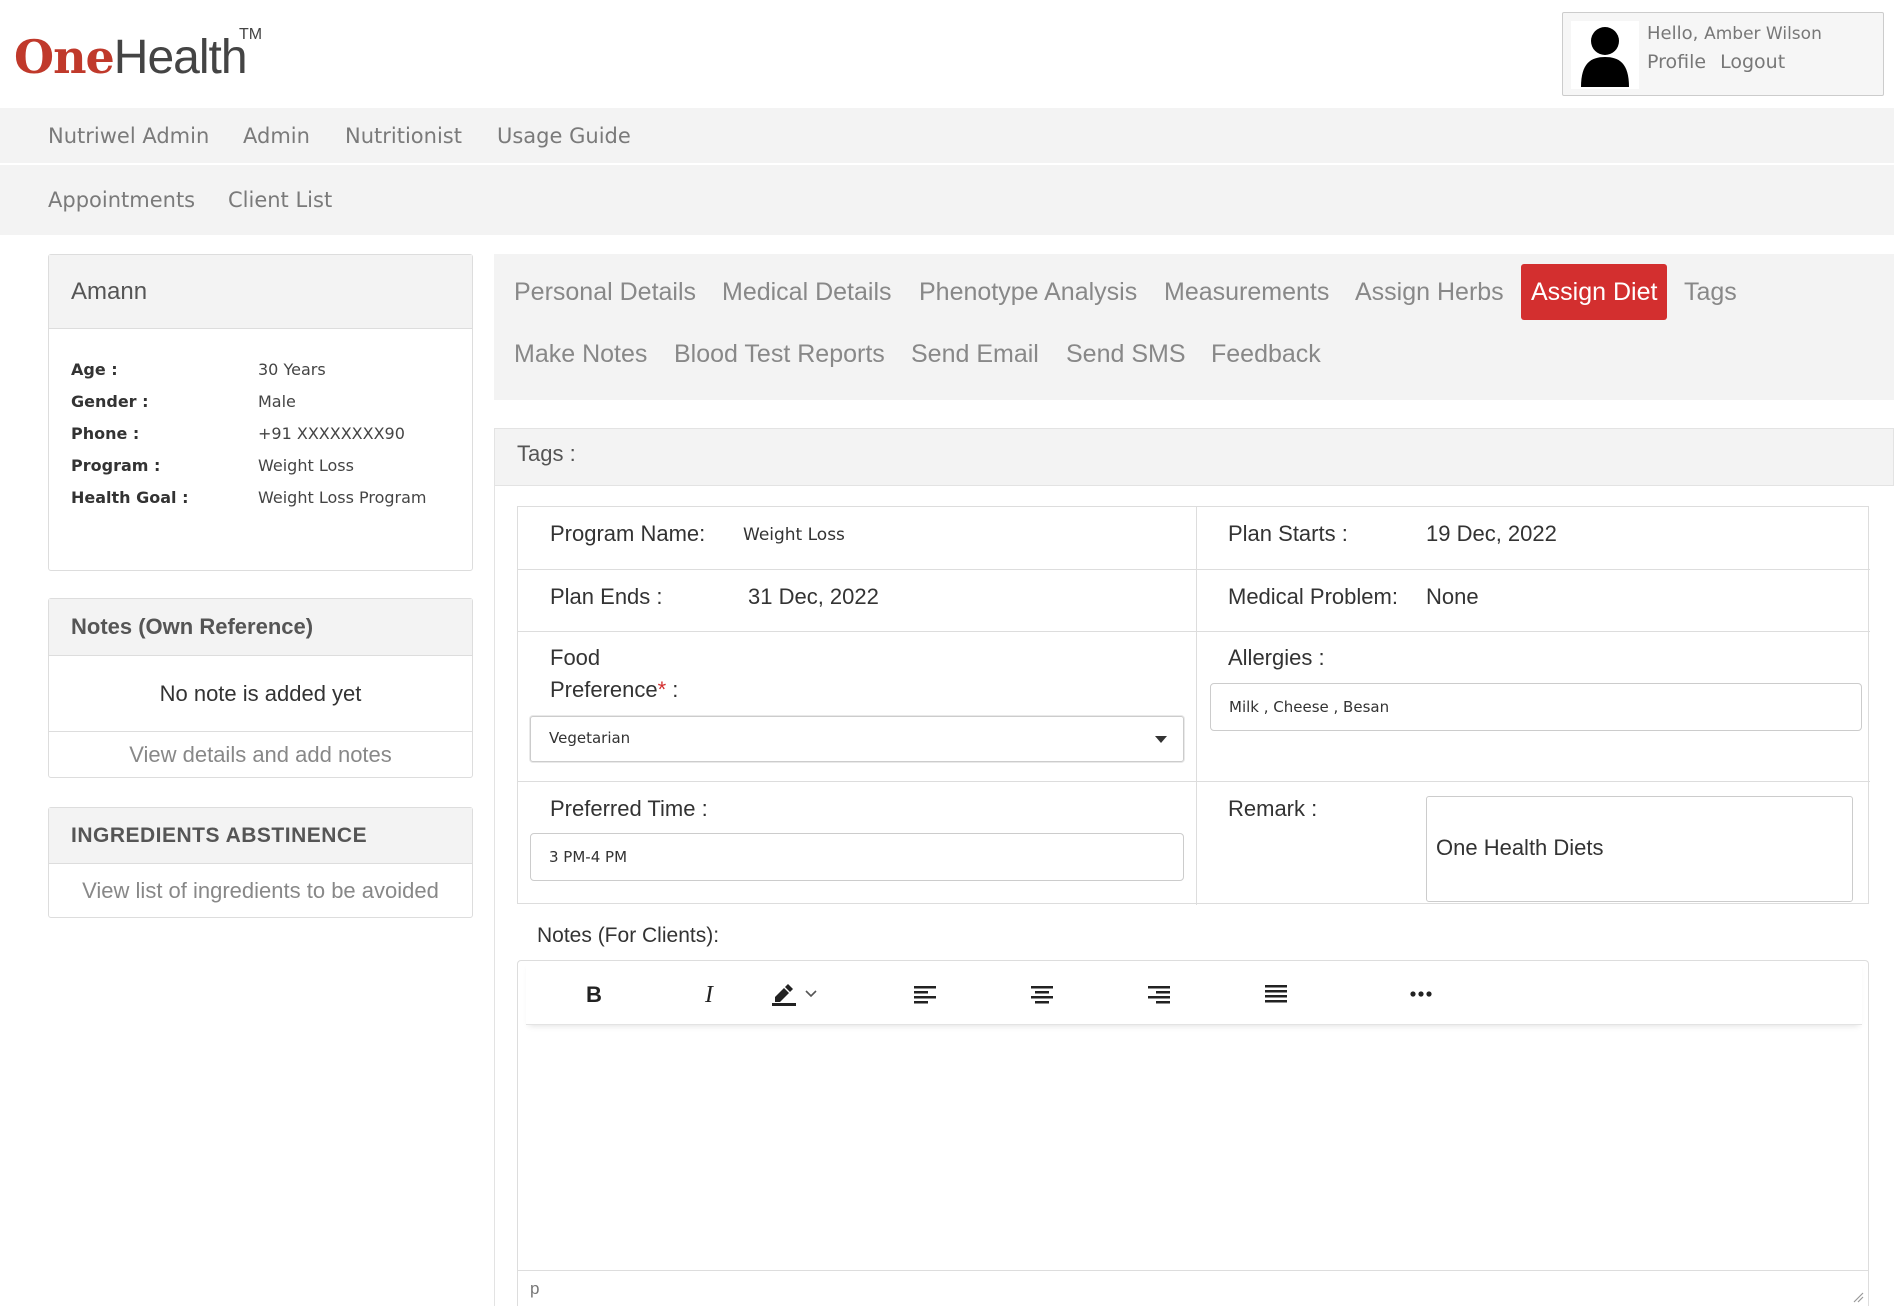 The height and width of the screenshot is (1306, 1894). What do you see at coordinates (807, 292) in the screenshot?
I see `tab-medical-details: Medical Details` at bounding box center [807, 292].